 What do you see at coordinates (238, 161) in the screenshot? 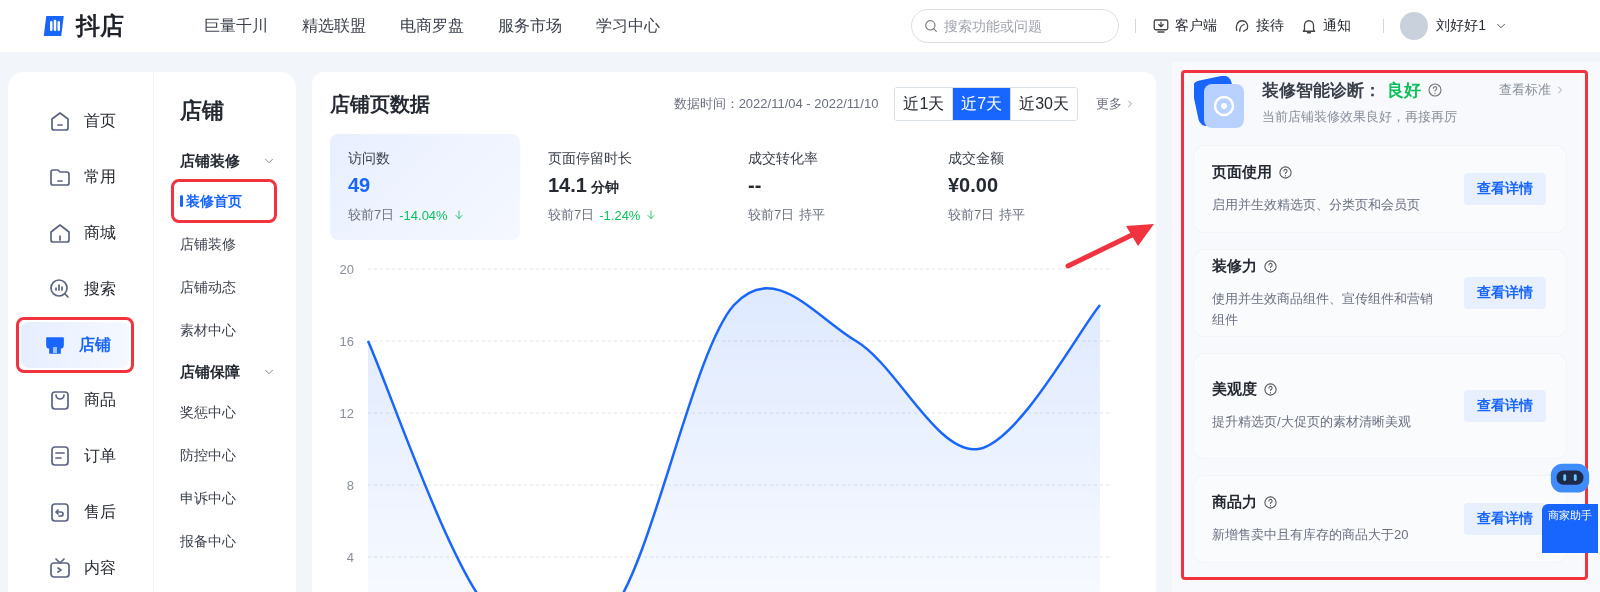
I see `submenu-group-header: 店铺装修` at bounding box center [238, 161].